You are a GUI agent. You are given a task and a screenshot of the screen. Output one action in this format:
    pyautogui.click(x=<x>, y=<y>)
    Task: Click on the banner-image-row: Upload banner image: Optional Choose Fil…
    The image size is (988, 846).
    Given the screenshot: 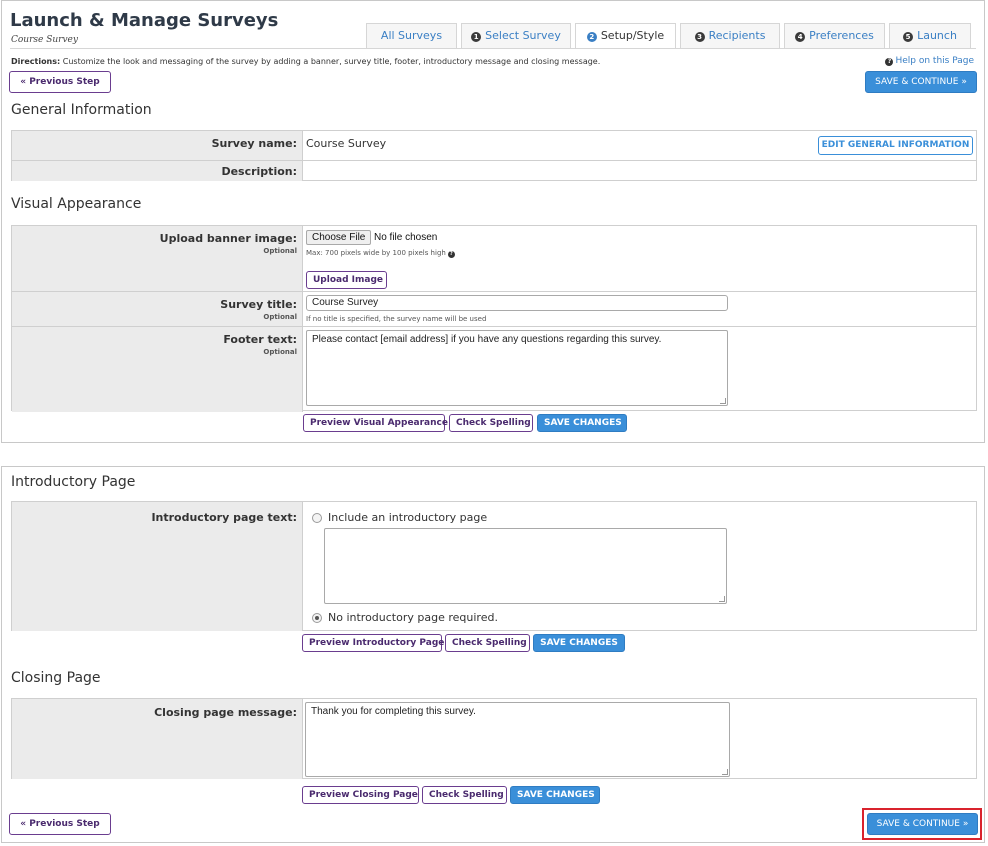 What is the action you would take?
    pyautogui.click(x=494, y=259)
    